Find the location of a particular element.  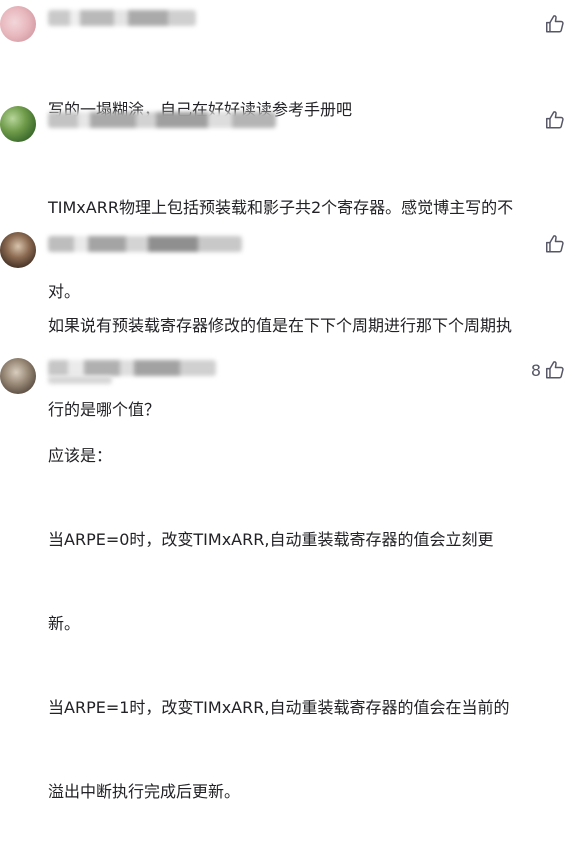

comment-line: 新。 is located at coordinates (64, 623).